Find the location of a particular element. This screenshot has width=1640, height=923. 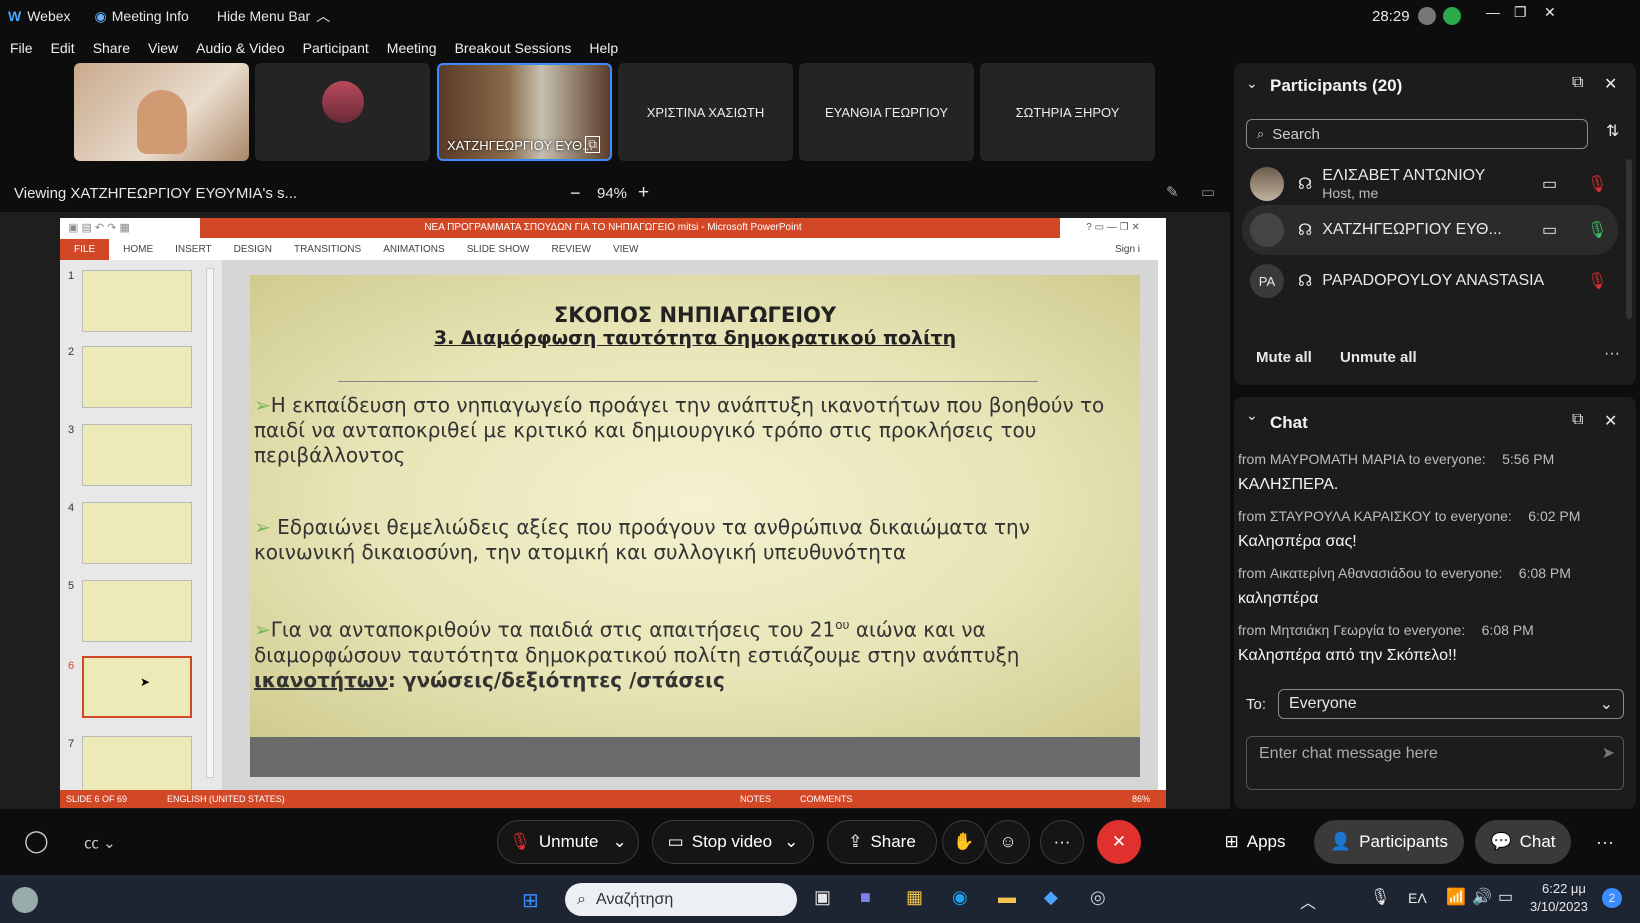

notes-button: NOTES is located at coordinates (755, 799).